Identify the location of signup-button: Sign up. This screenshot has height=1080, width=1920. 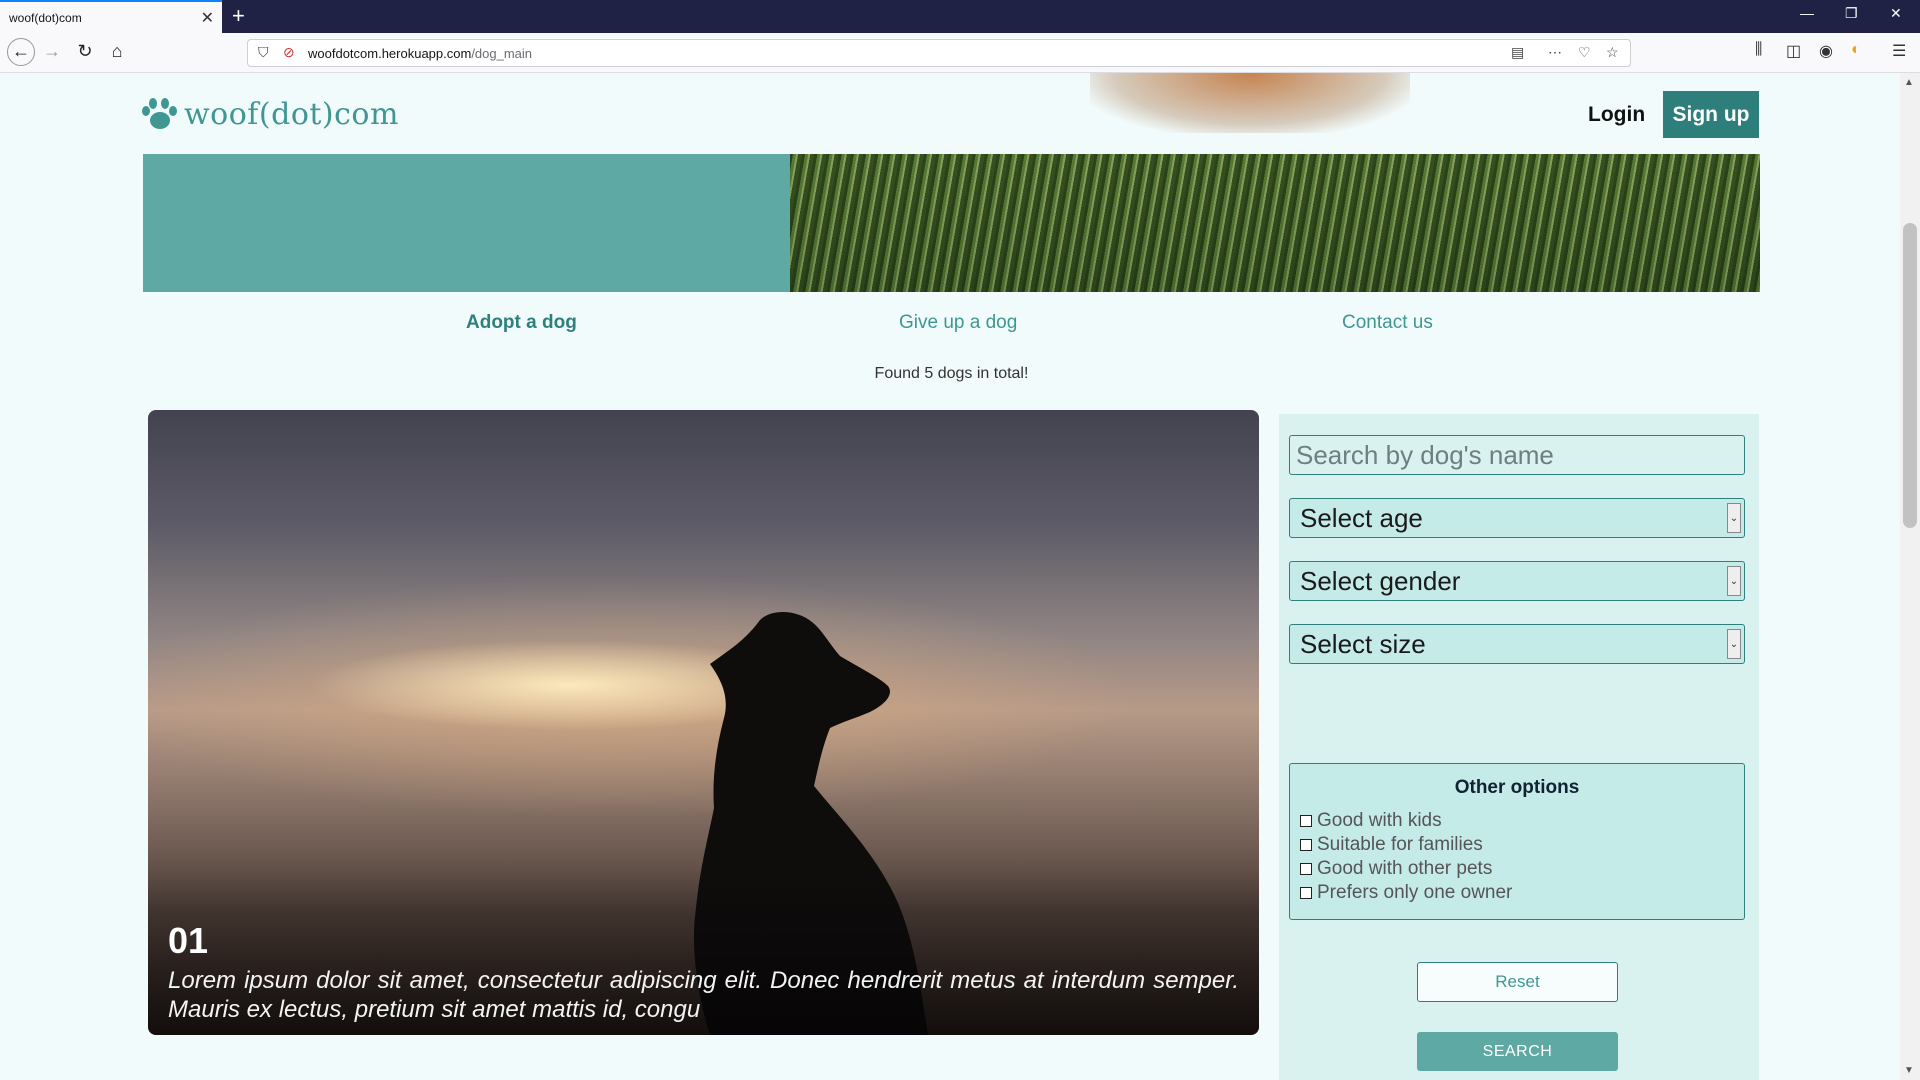
(1711, 114).